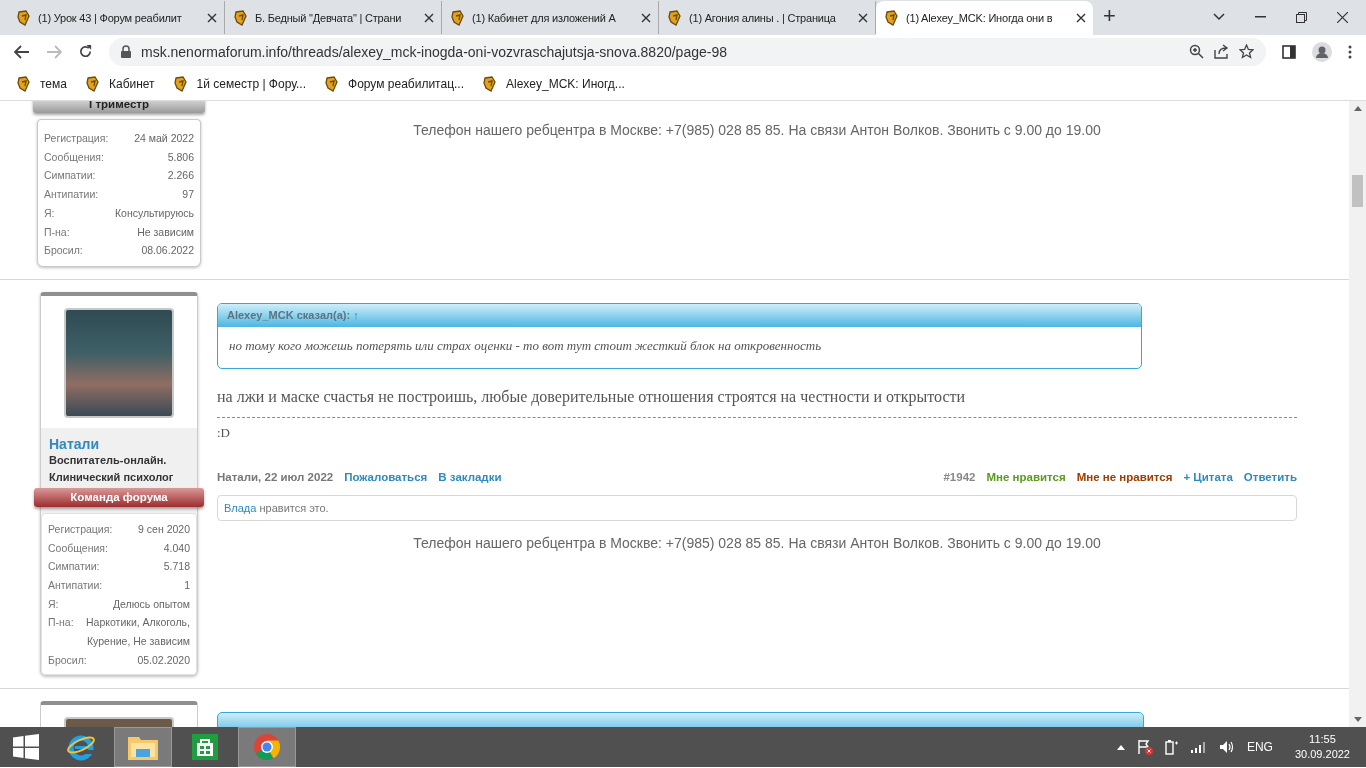 The height and width of the screenshot is (768, 1366). Describe the element at coordinates (525, 345) in the screenshot. I see `quote-text: но тому кого можешь потерять или страх оценки - то вот тут стоит жесткий блок на откровенность` at that location.